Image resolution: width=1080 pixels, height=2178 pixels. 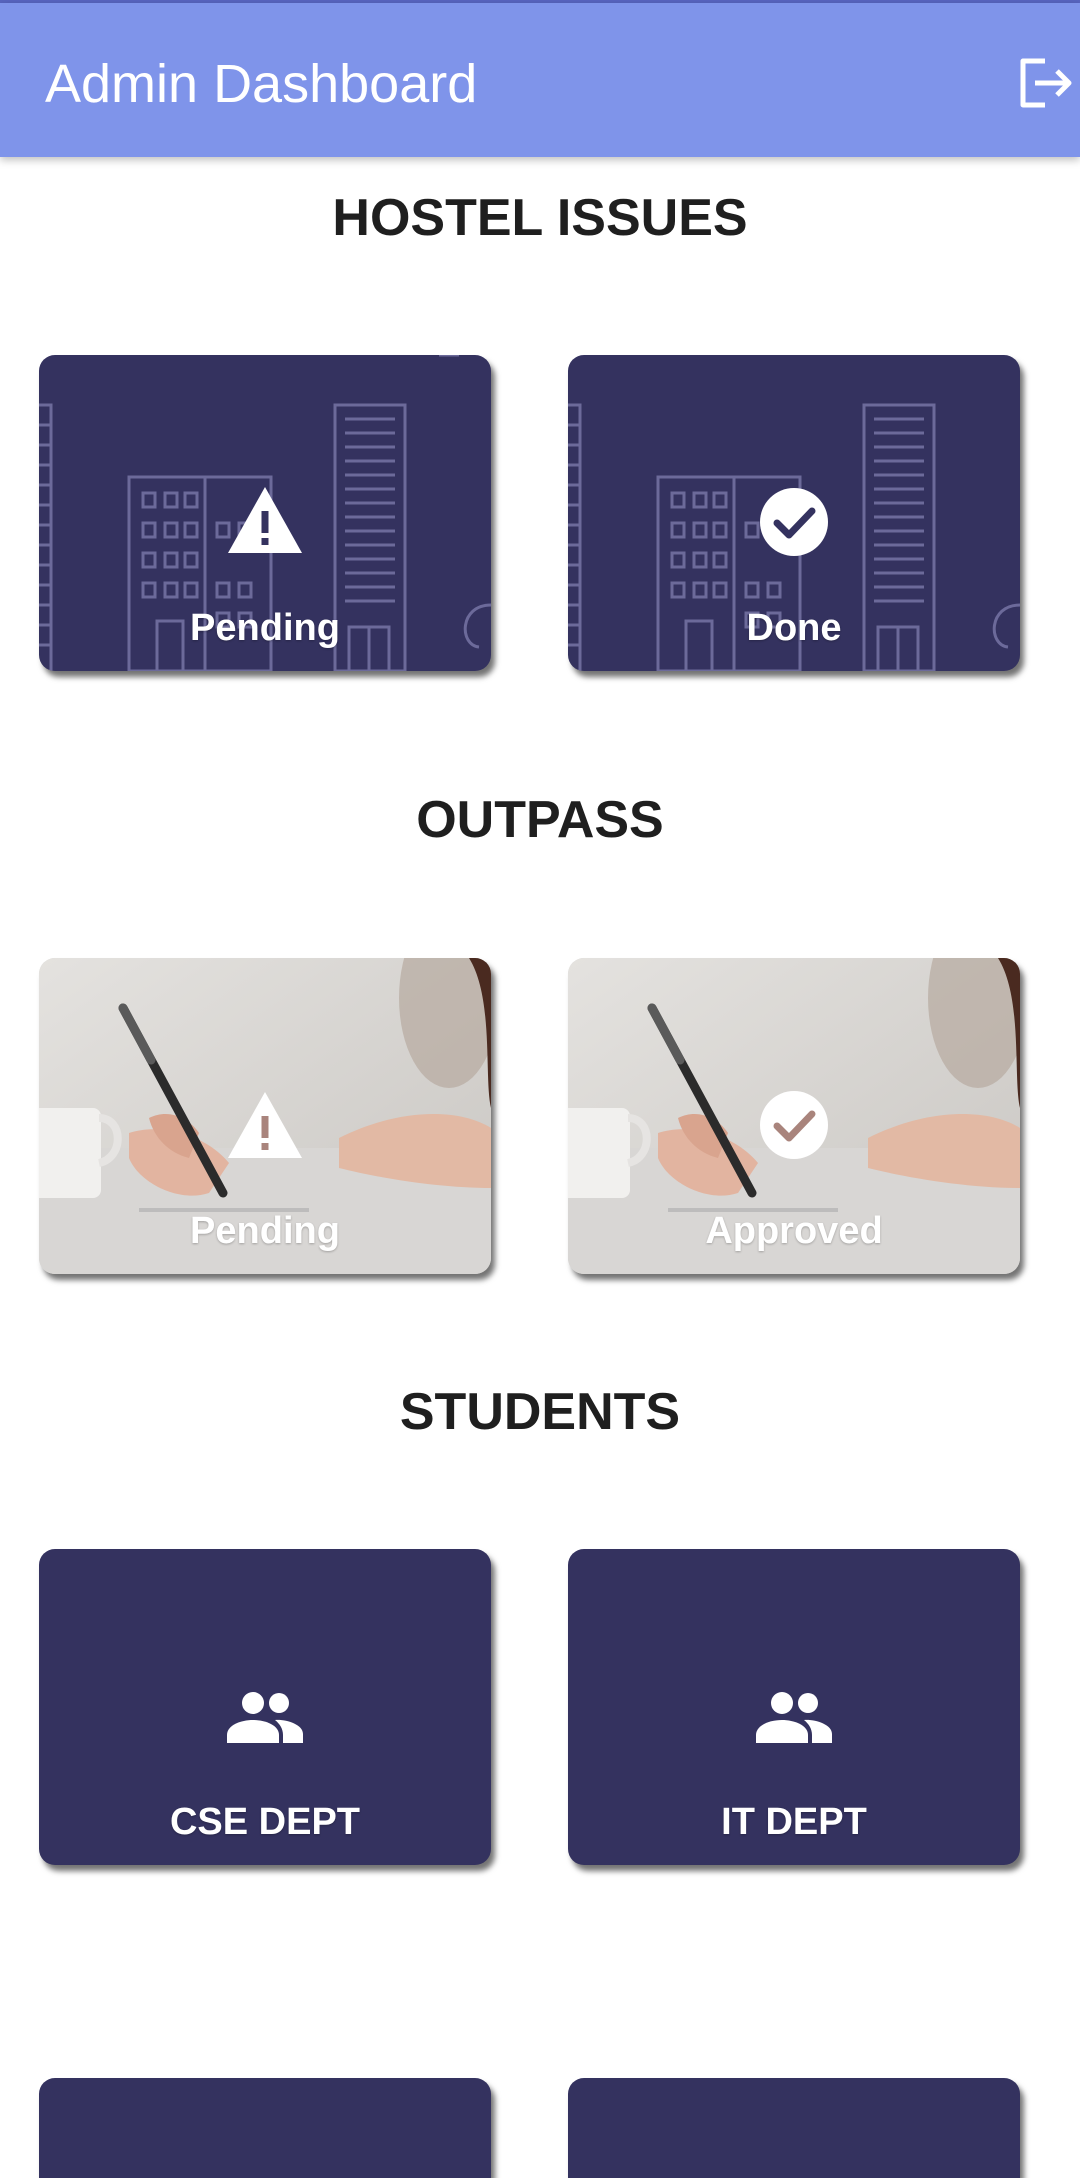 I want to click on card-label: Approved, so click(x=794, y=1231).